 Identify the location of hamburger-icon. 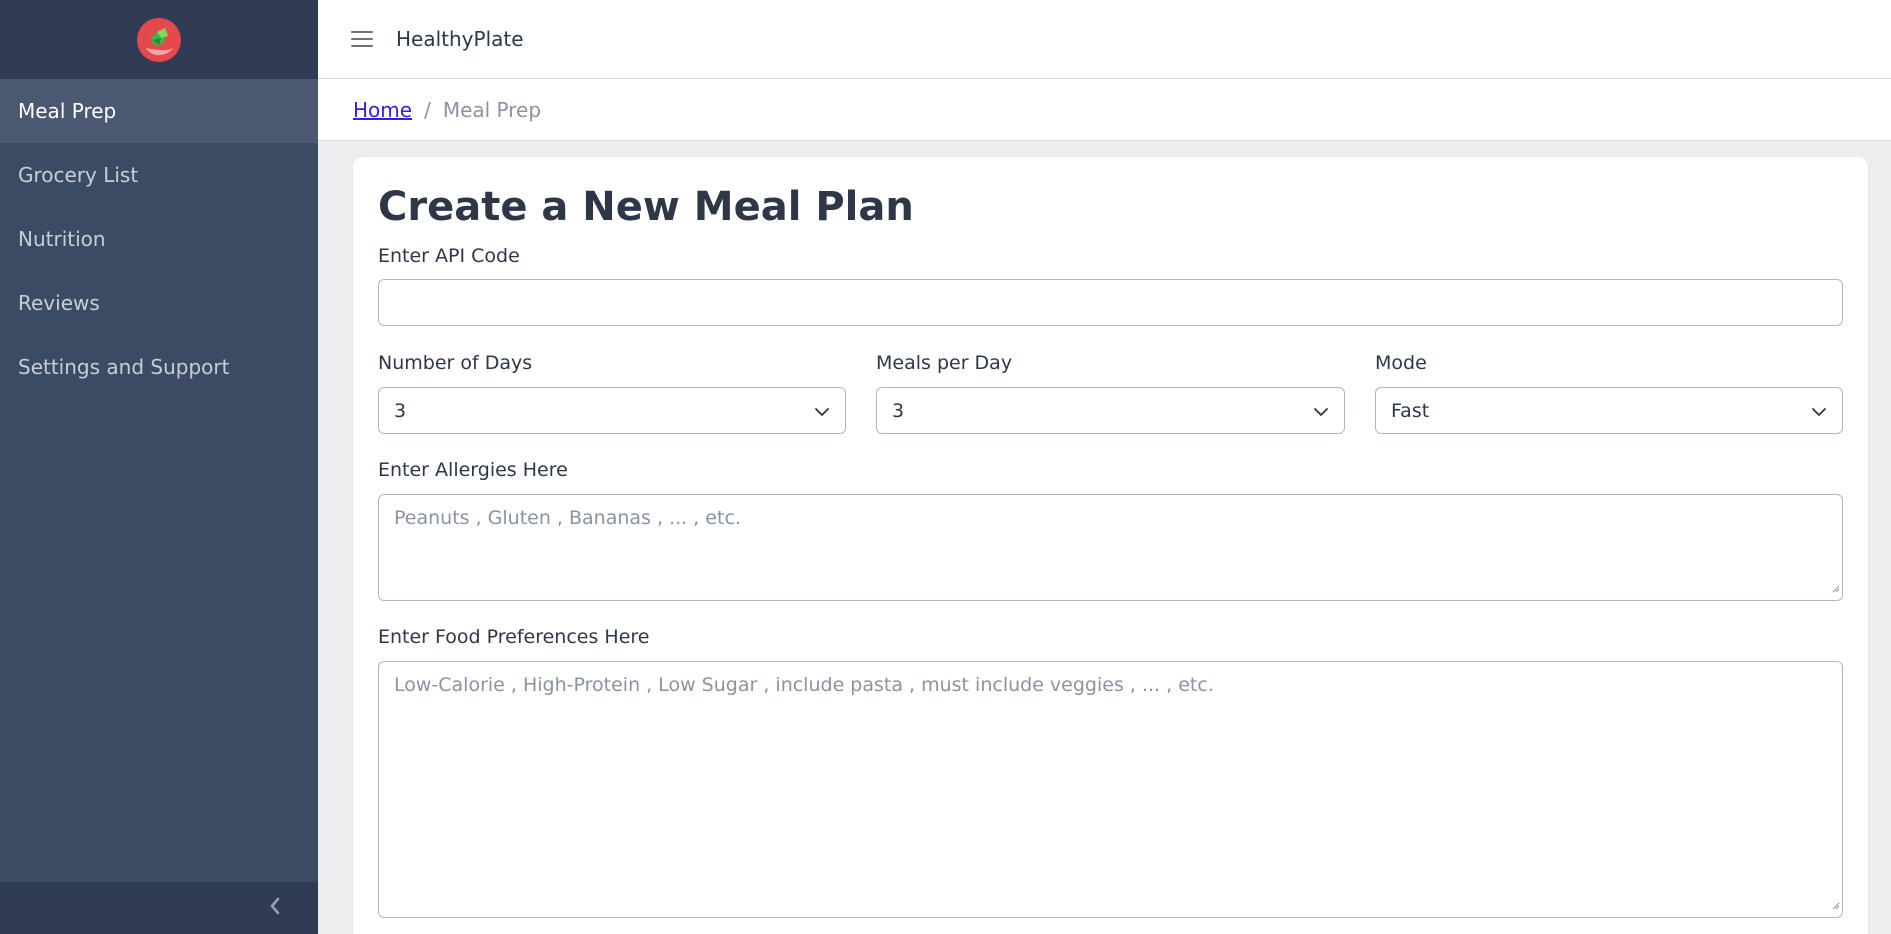
(362, 39).